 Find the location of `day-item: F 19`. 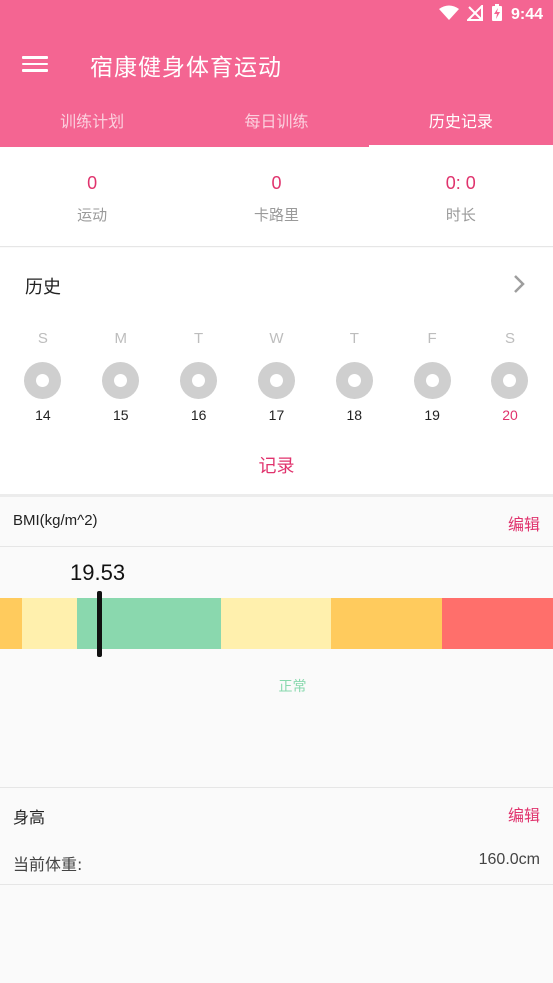

day-item: F 19 is located at coordinates (432, 376).